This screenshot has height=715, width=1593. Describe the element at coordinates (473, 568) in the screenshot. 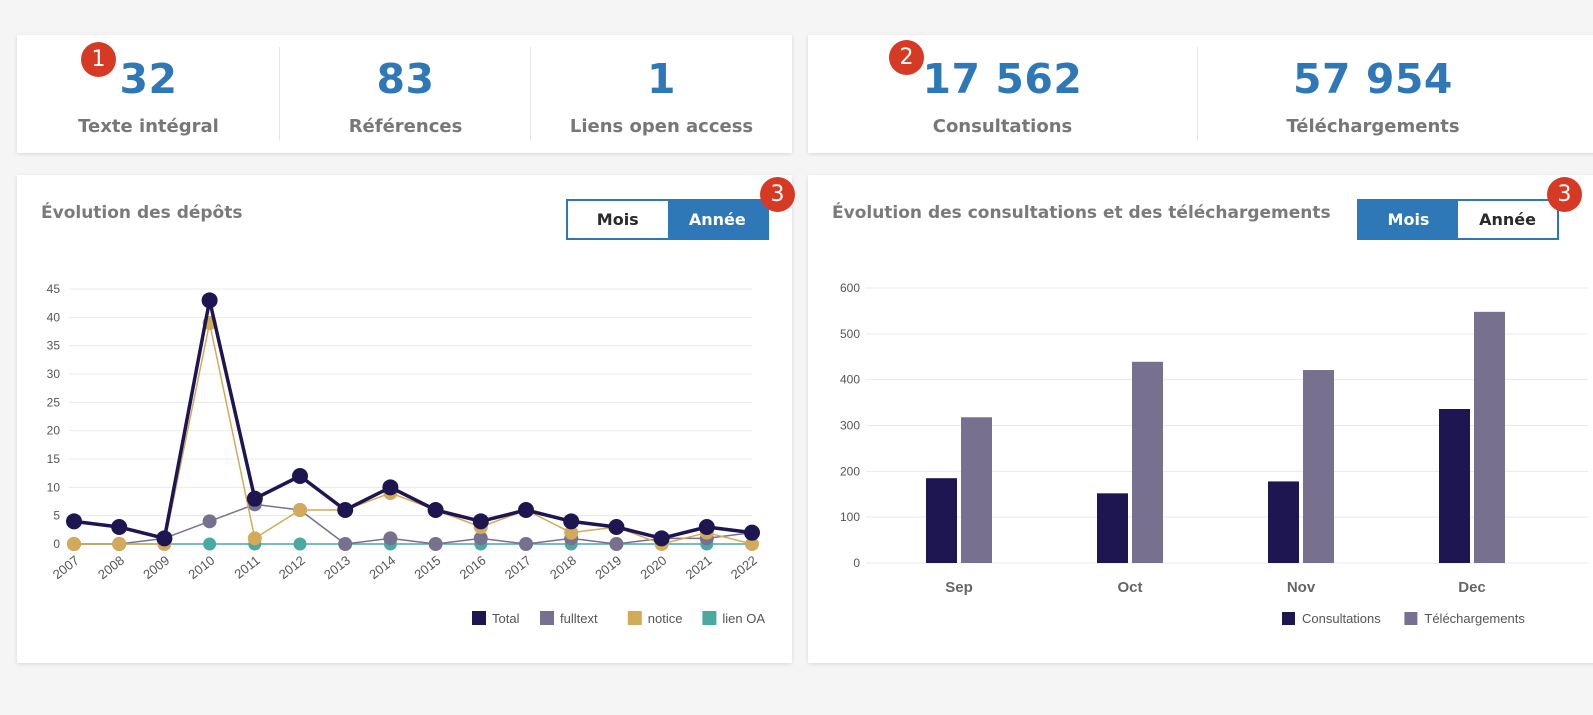

I see `x-tick-label: 2016` at that location.